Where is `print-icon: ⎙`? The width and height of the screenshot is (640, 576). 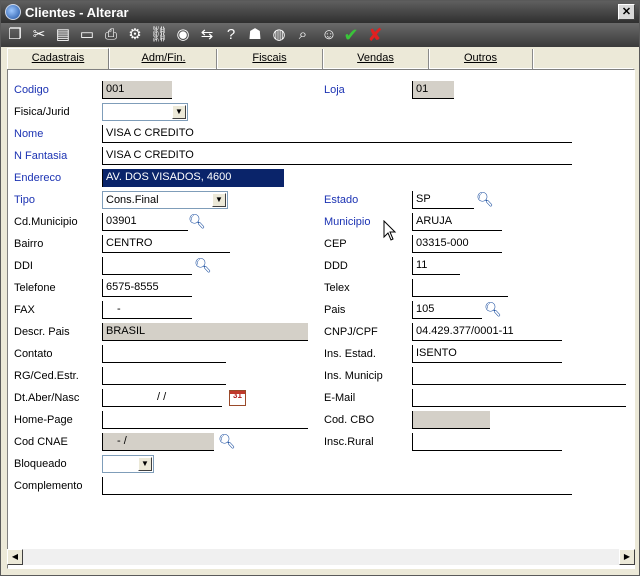 print-icon: ⎙ is located at coordinates (111, 35).